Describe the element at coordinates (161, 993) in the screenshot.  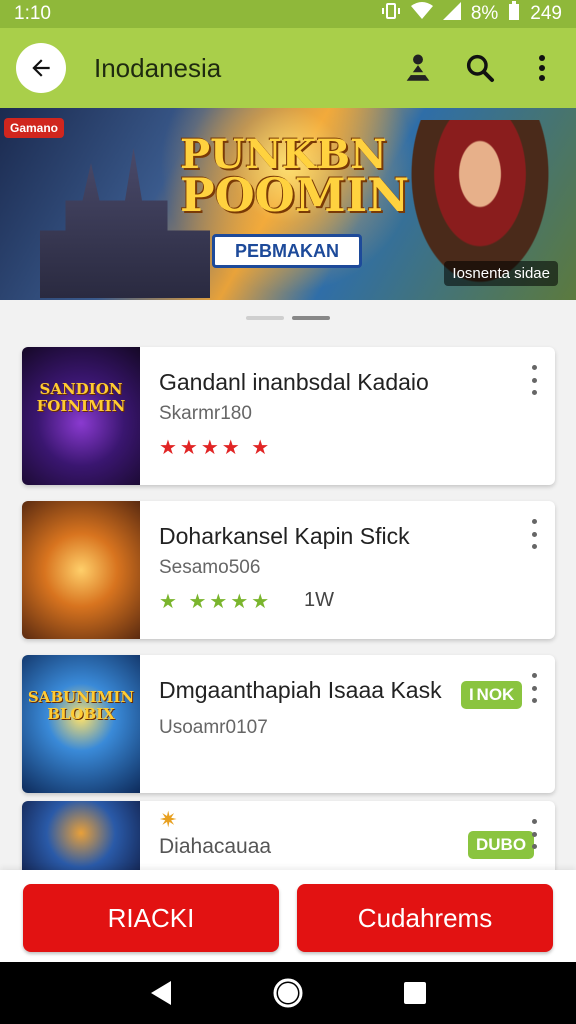
I see `back-triangle-icon` at that location.